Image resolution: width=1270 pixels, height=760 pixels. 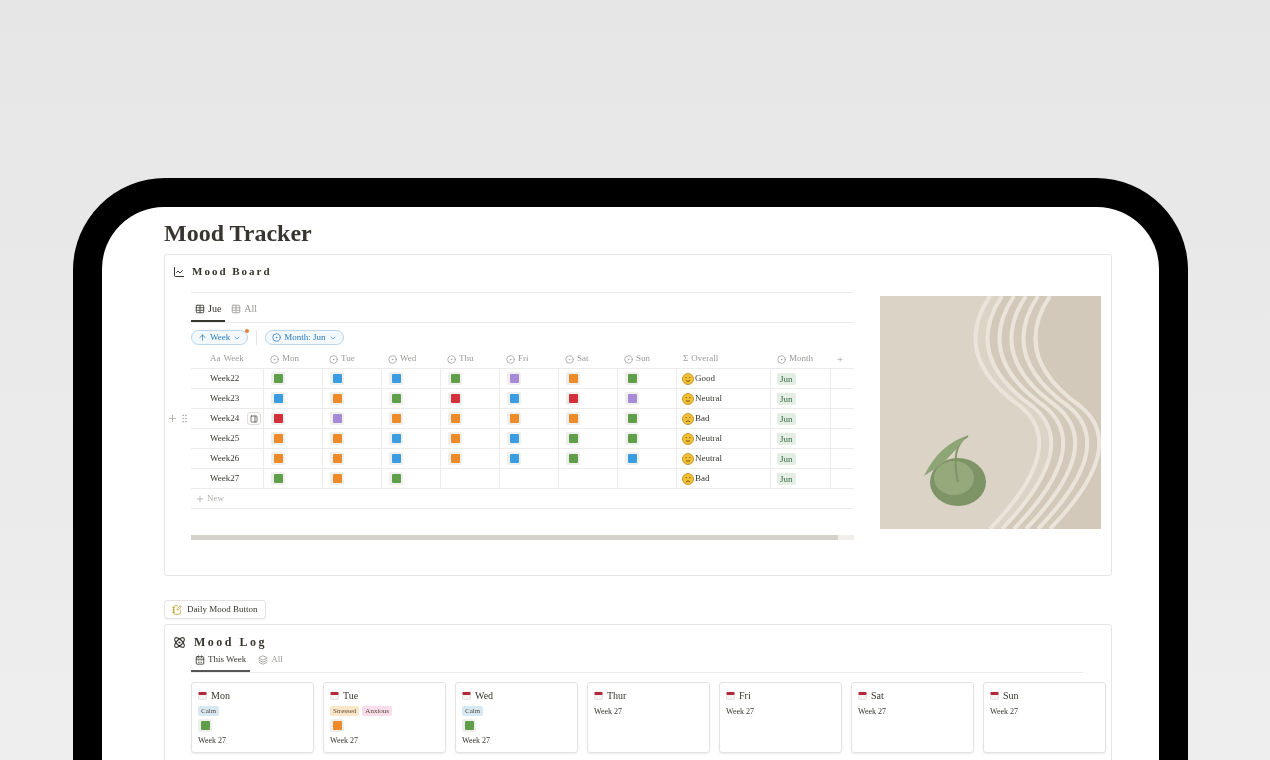 I want to click on notepad-icon, so click(x=177, y=609).